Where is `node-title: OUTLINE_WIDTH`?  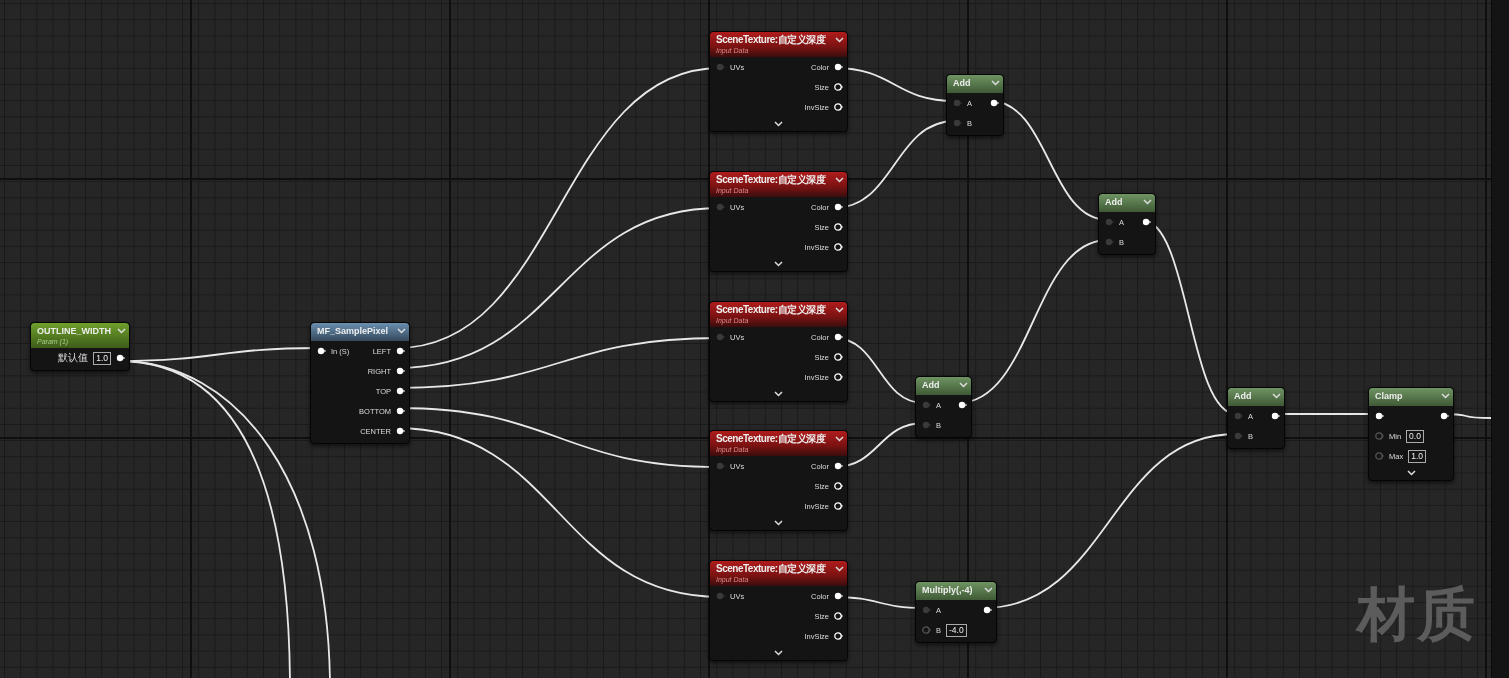
node-title: OUTLINE_WIDTH is located at coordinates (74, 331).